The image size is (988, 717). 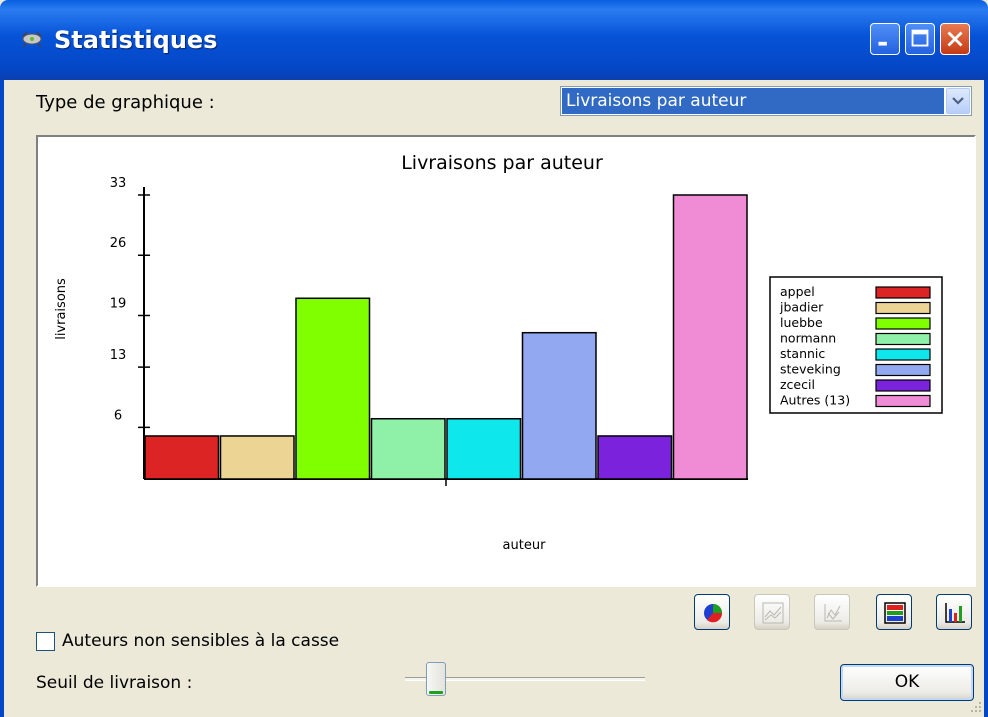 What do you see at coordinates (118, 355) in the screenshot?
I see `y-tick-label: 13` at bounding box center [118, 355].